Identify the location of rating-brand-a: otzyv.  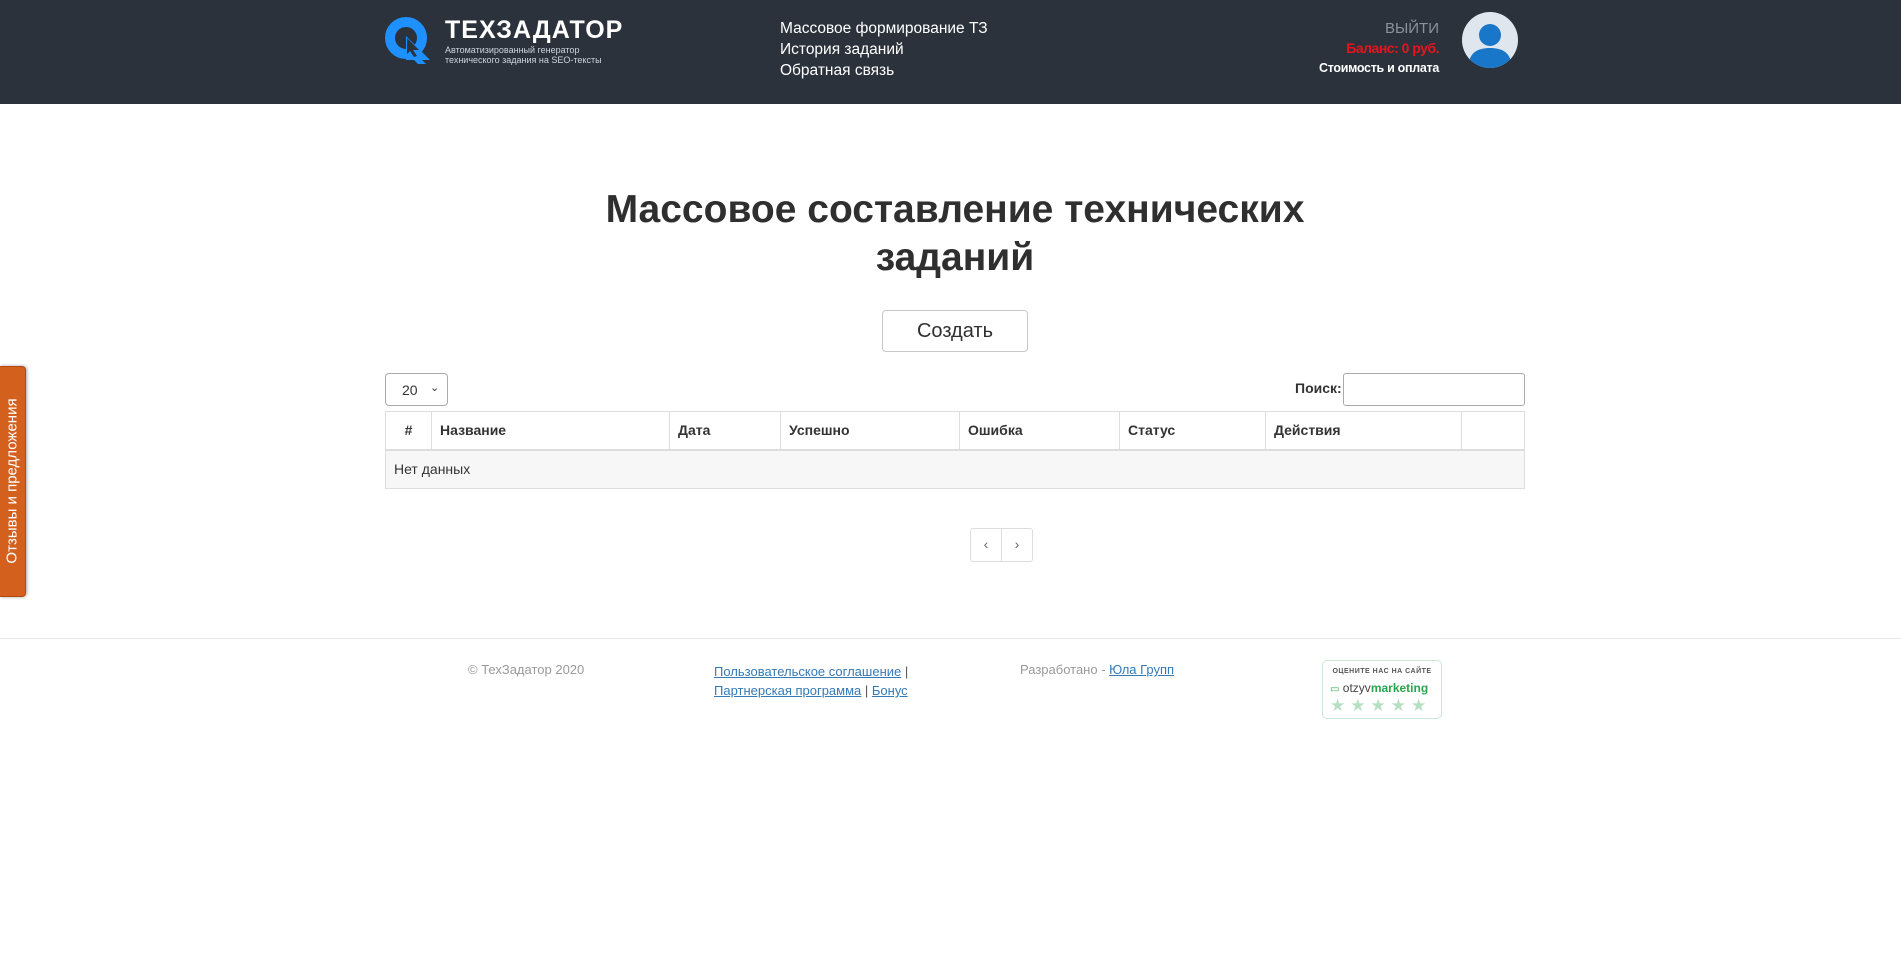
(1356, 688).